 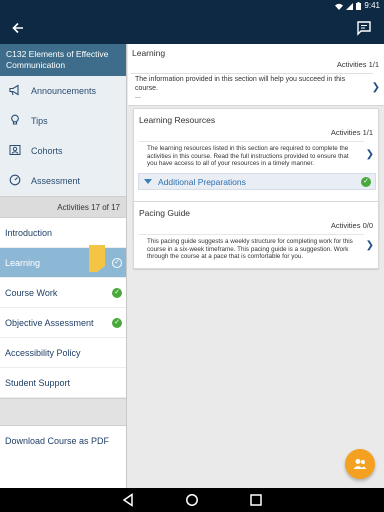 What do you see at coordinates (63, 121) in the screenshot?
I see `menu-item-tips: Tips` at bounding box center [63, 121].